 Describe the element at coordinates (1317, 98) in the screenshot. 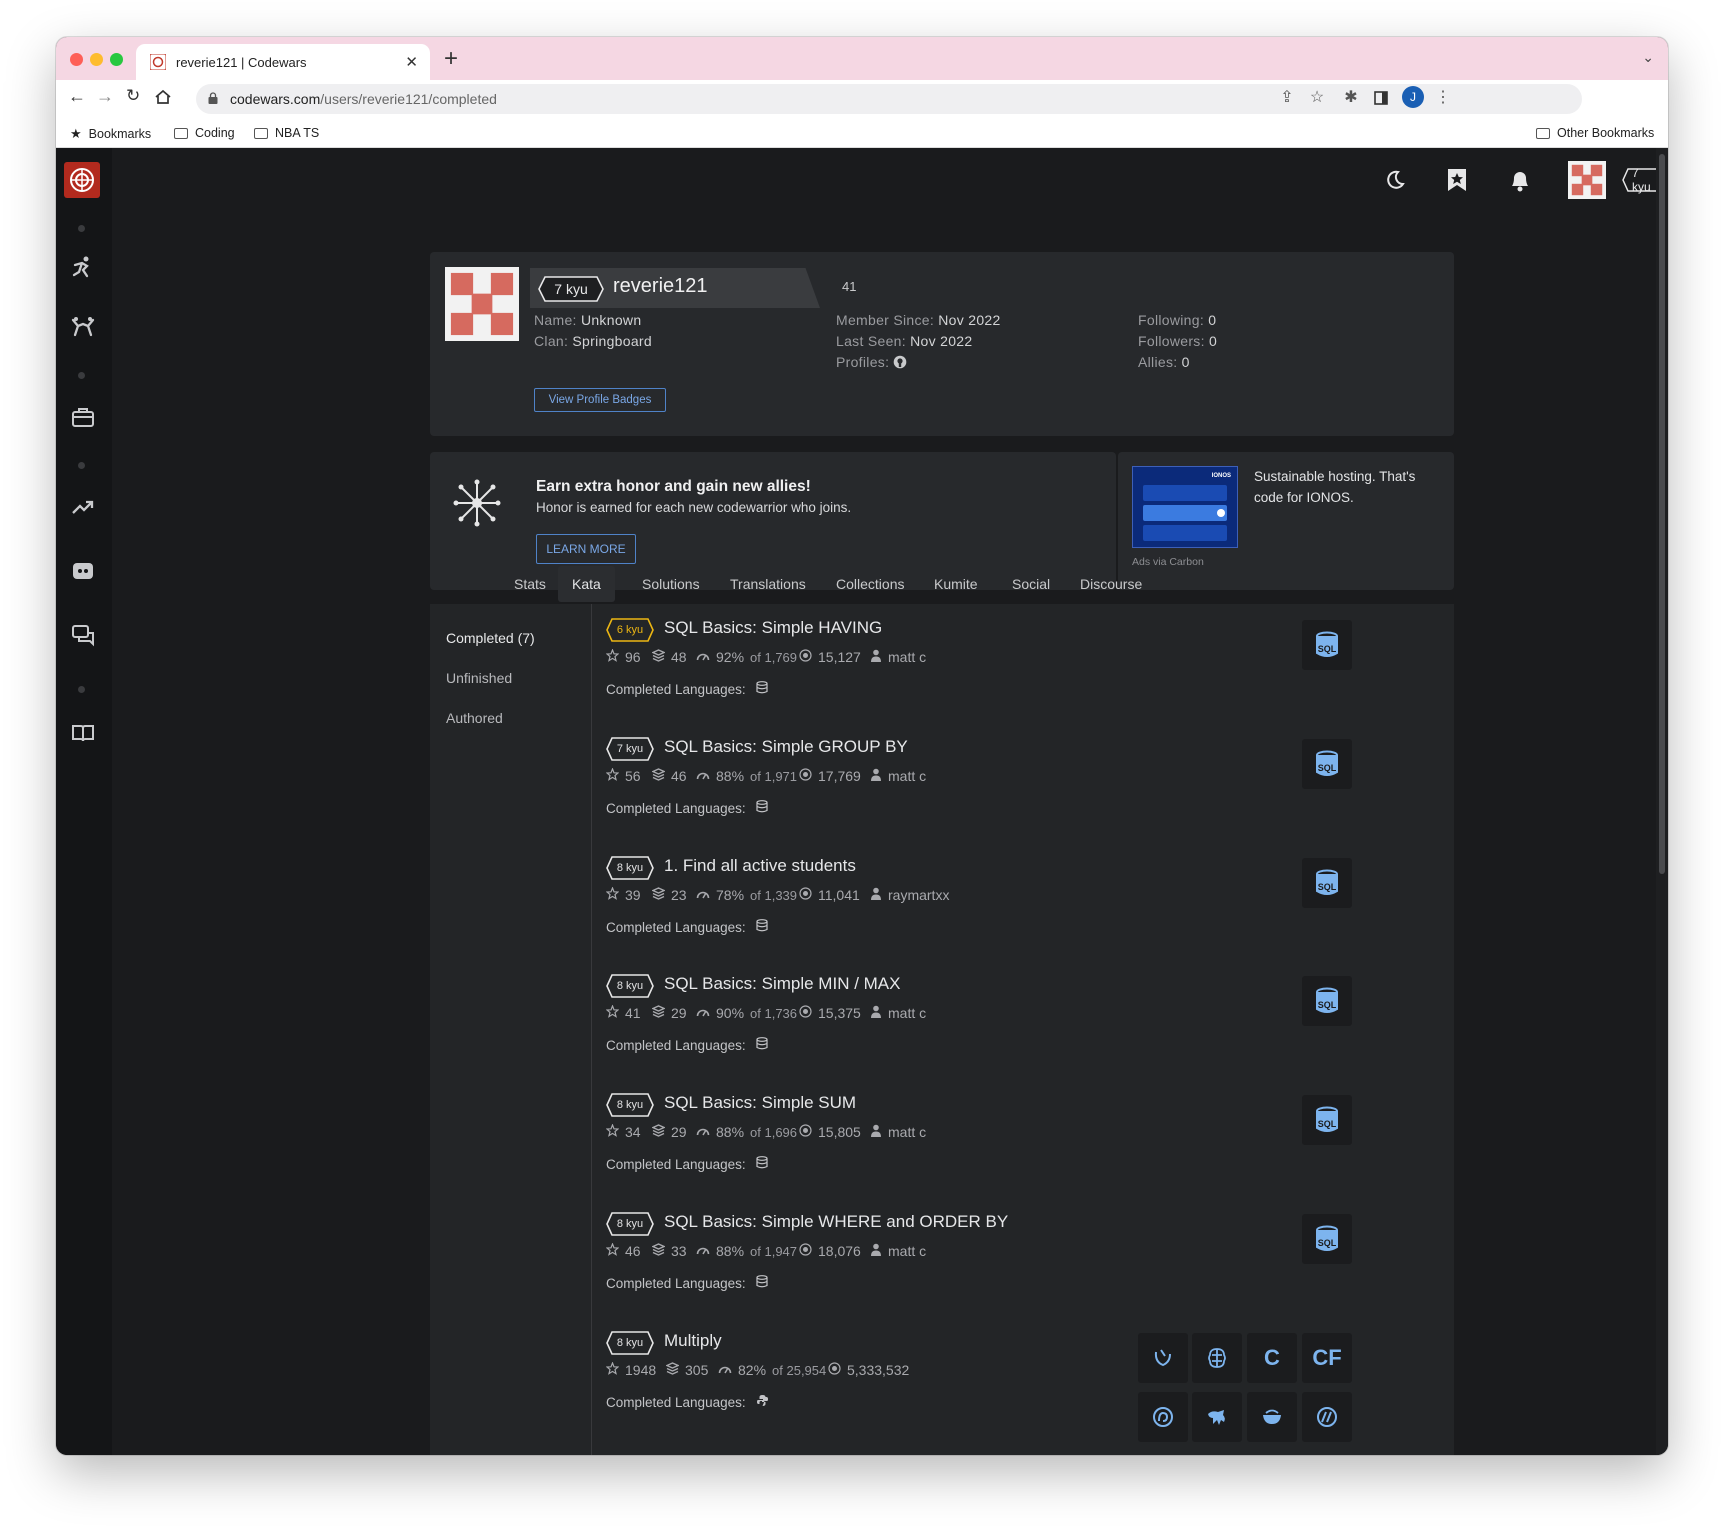

I see `bookmark-star-icon: ☆` at that location.